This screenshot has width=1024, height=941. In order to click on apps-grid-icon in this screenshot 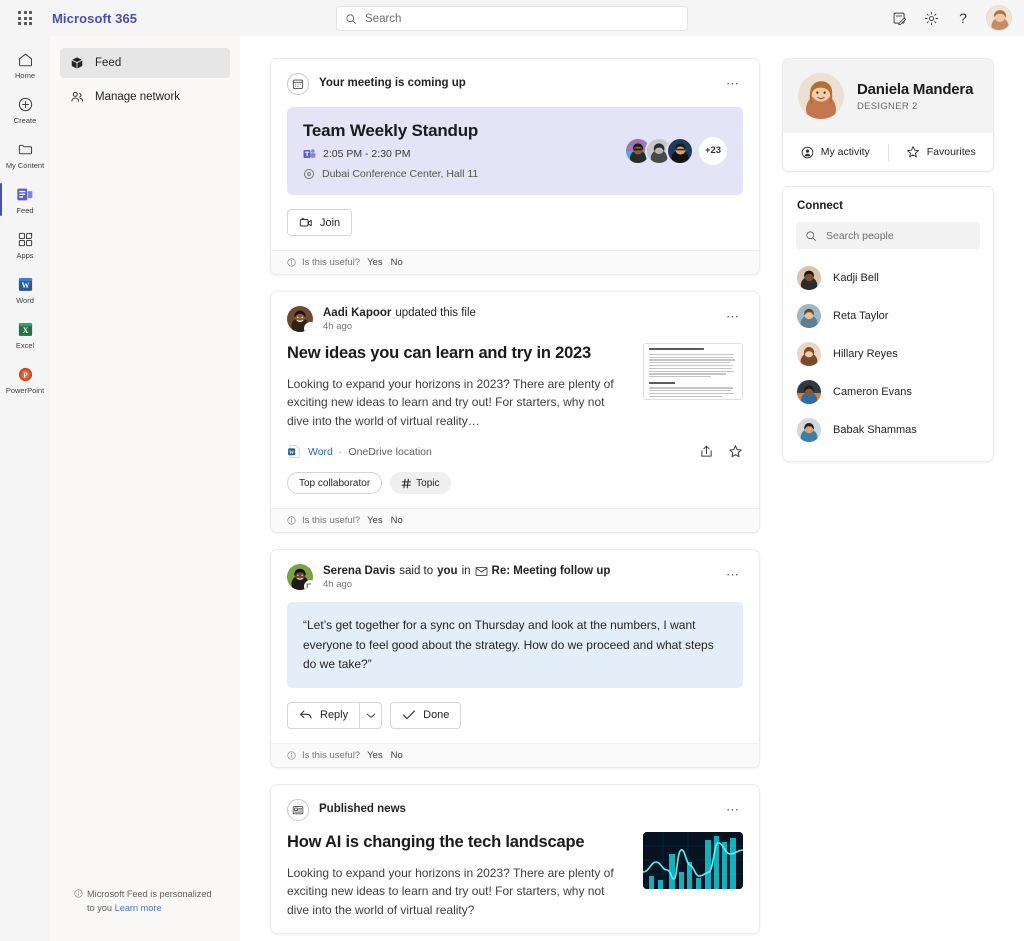, I will do `click(25, 240)`.